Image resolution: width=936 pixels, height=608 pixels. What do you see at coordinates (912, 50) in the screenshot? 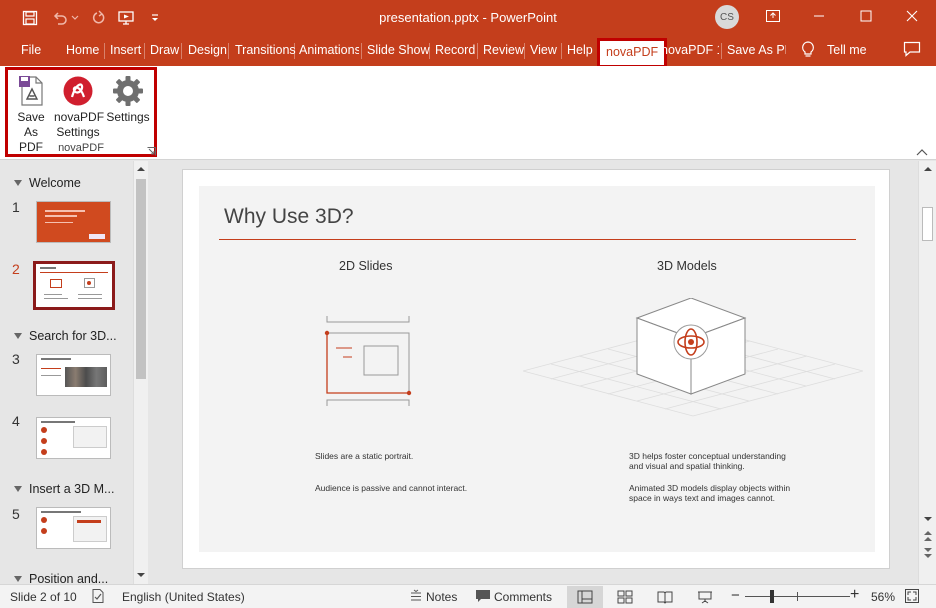
I see `comments-icon` at bounding box center [912, 50].